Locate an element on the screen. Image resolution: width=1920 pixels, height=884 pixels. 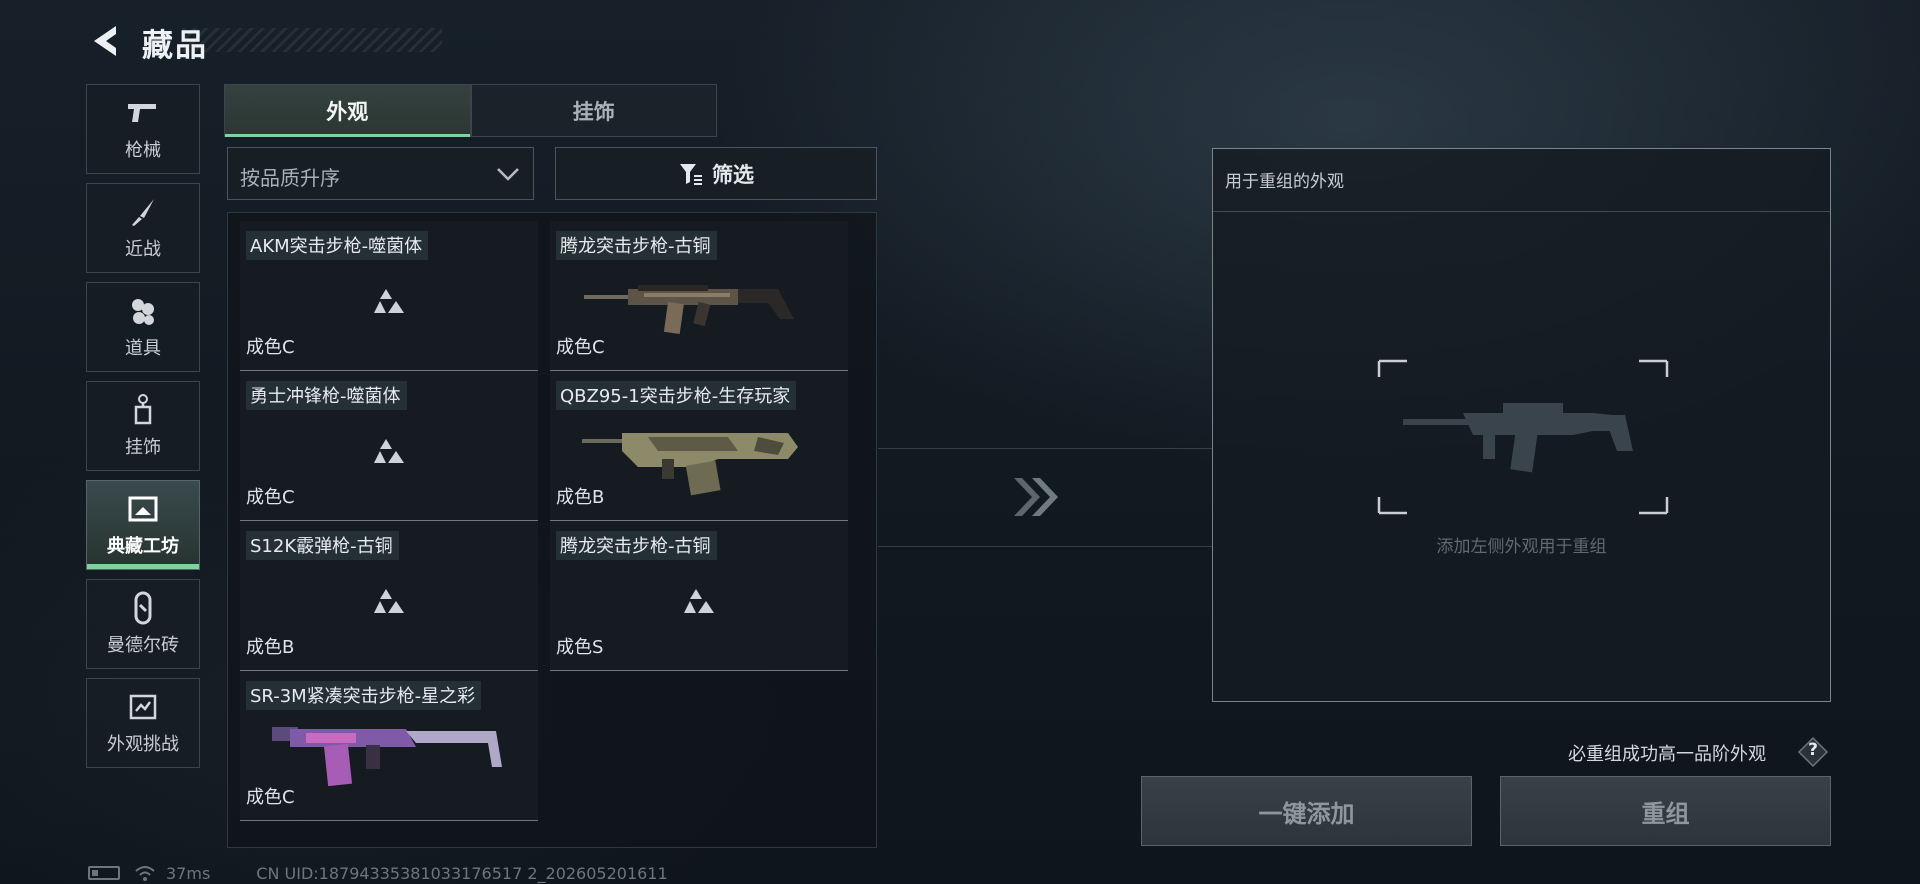
item-grade: 成色S is located at coordinates (580, 647).